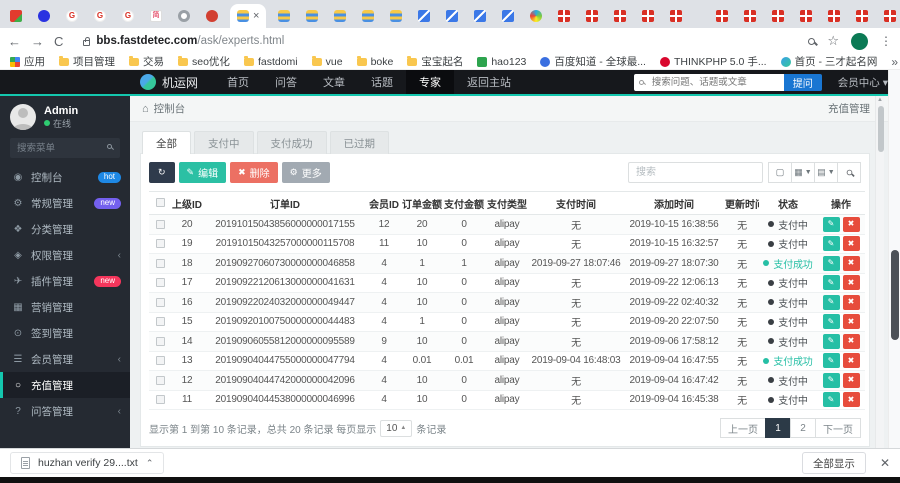 The height and width of the screenshot is (483, 900). Describe the element at coordinates (863, 82) in the screenshot. I see `member-center-menu: 会员中心 ▾` at that location.